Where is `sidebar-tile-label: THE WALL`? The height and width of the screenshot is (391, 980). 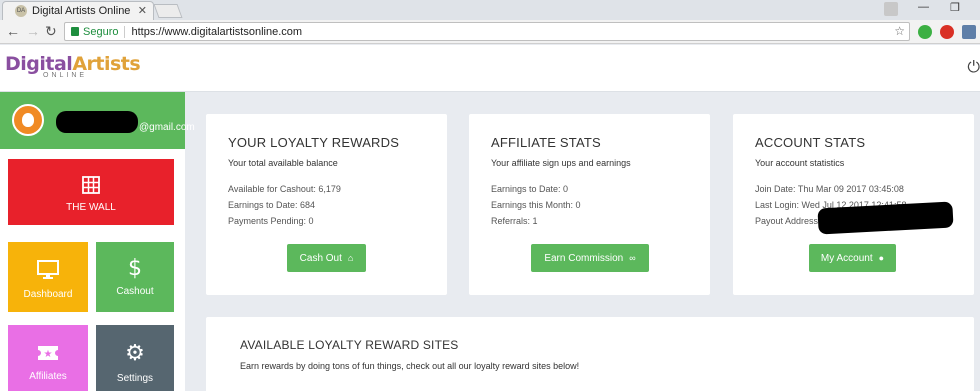
sidebar-tile-label: THE WALL is located at coordinates (91, 207).